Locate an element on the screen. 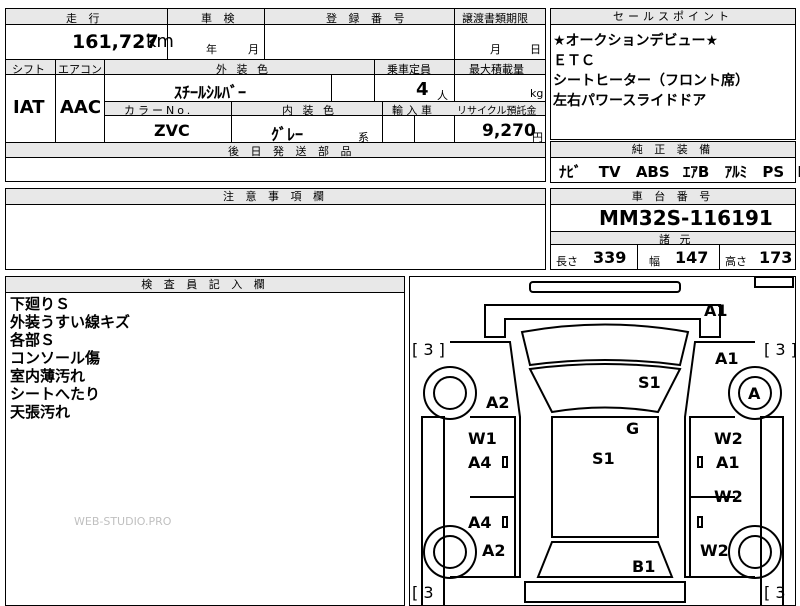  equipment-item: ｱﾙﾐ is located at coordinates (736, 172).